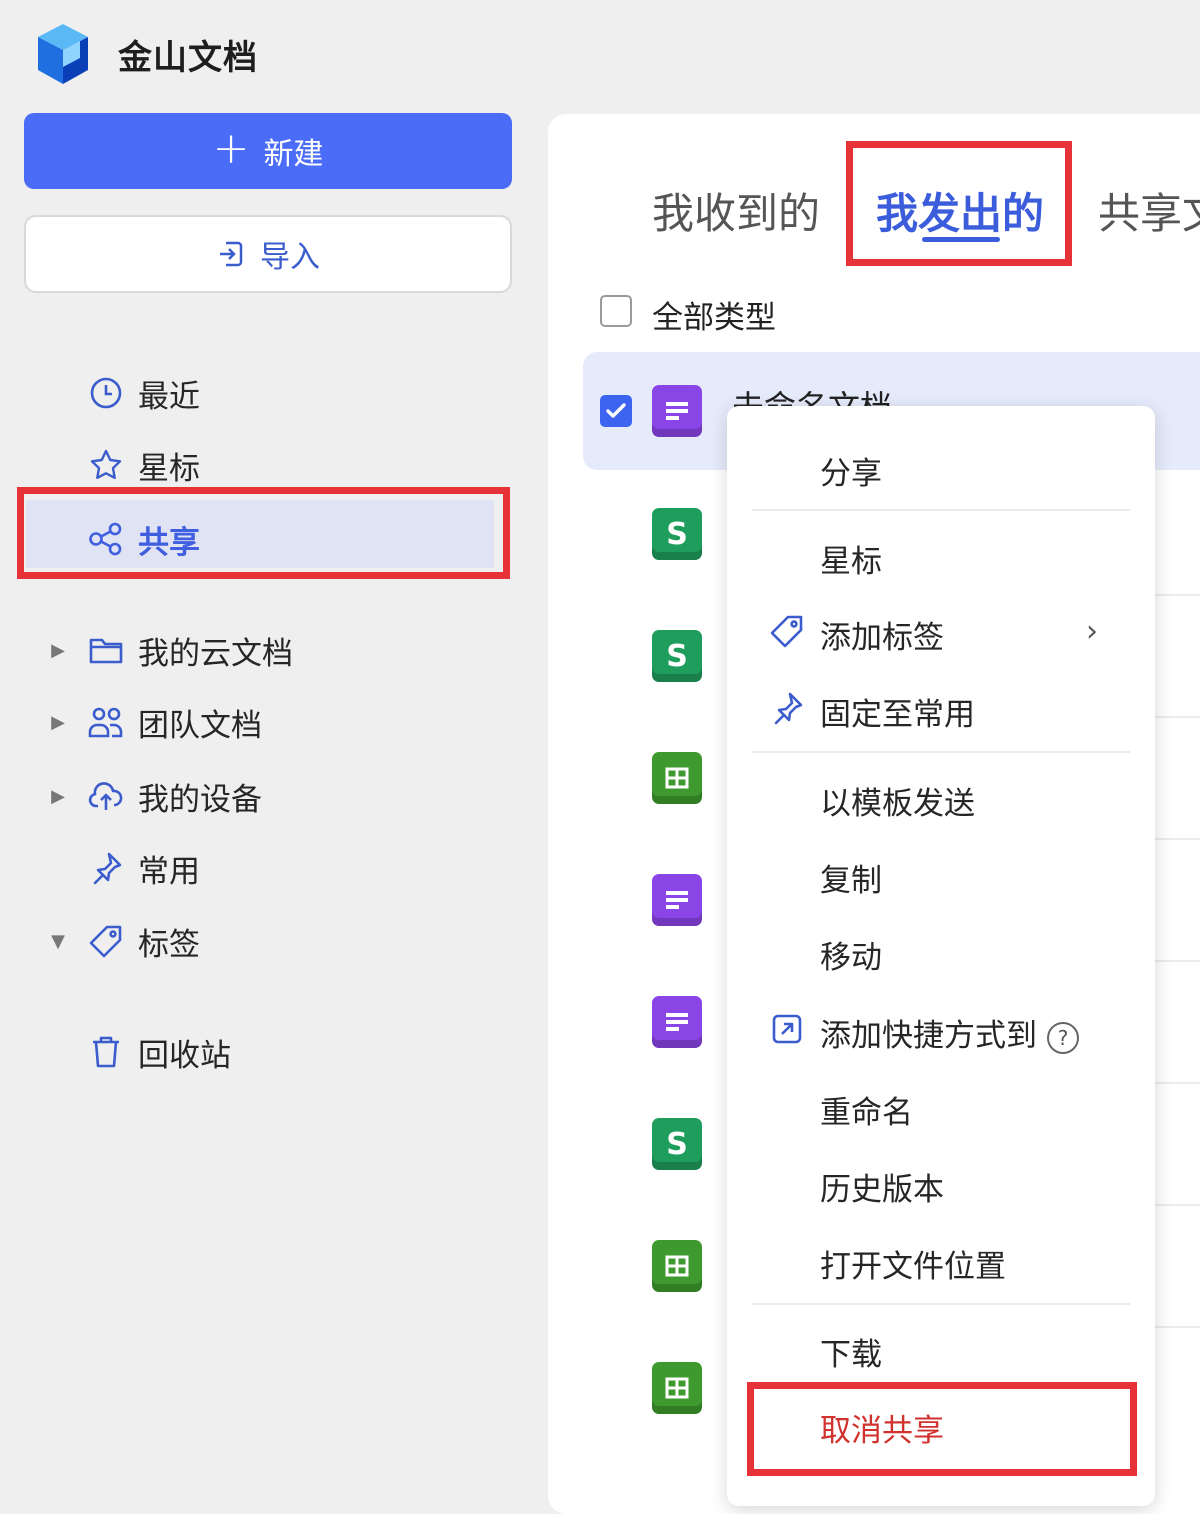  Describe the element at coordinates (265, 722) in the screenshot. I see `sidebar-item-team-docs: ▶ 团队文档` at that location.